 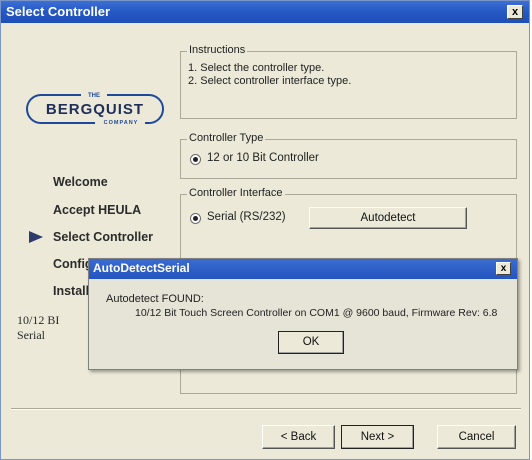 What do you see at coordinates (141, 268) in the screenshot?
I see `dialog-title: AutoDetectSerial` at bounding box center [141, 268].